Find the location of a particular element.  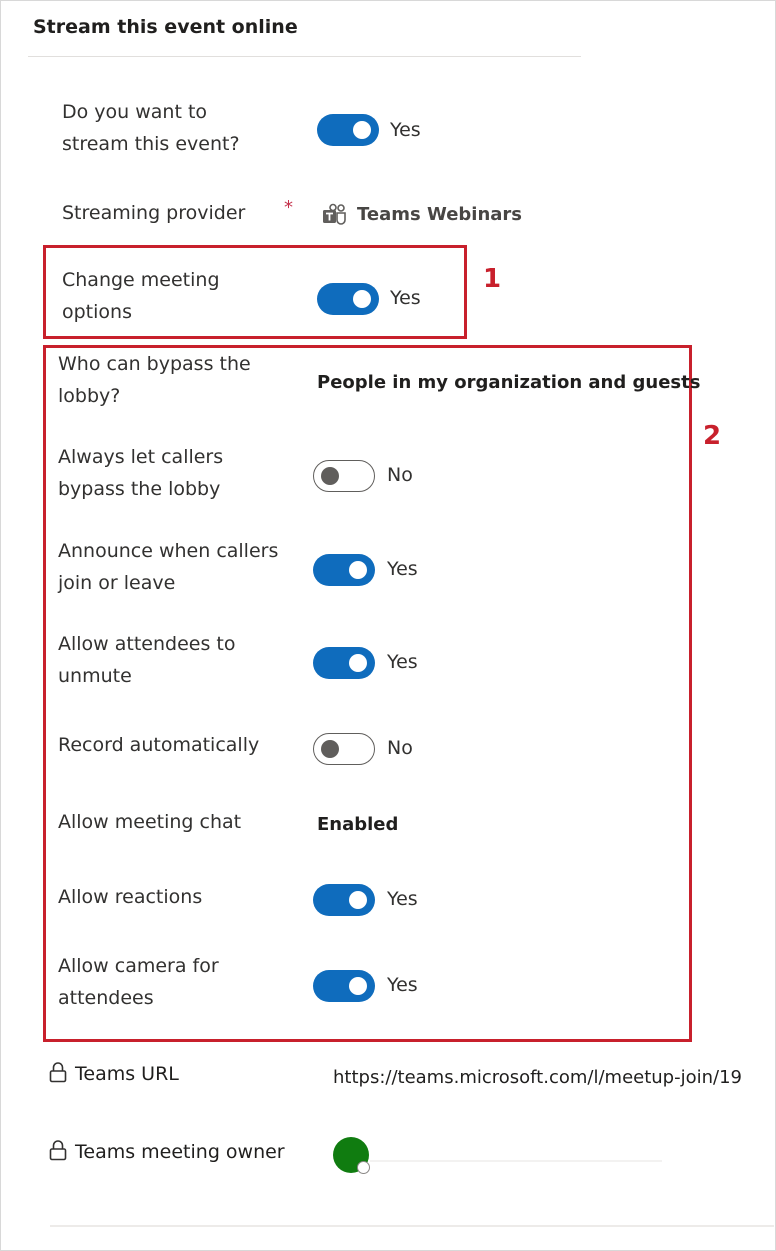

owner-field-underline is located at coordinates (516, 1161).